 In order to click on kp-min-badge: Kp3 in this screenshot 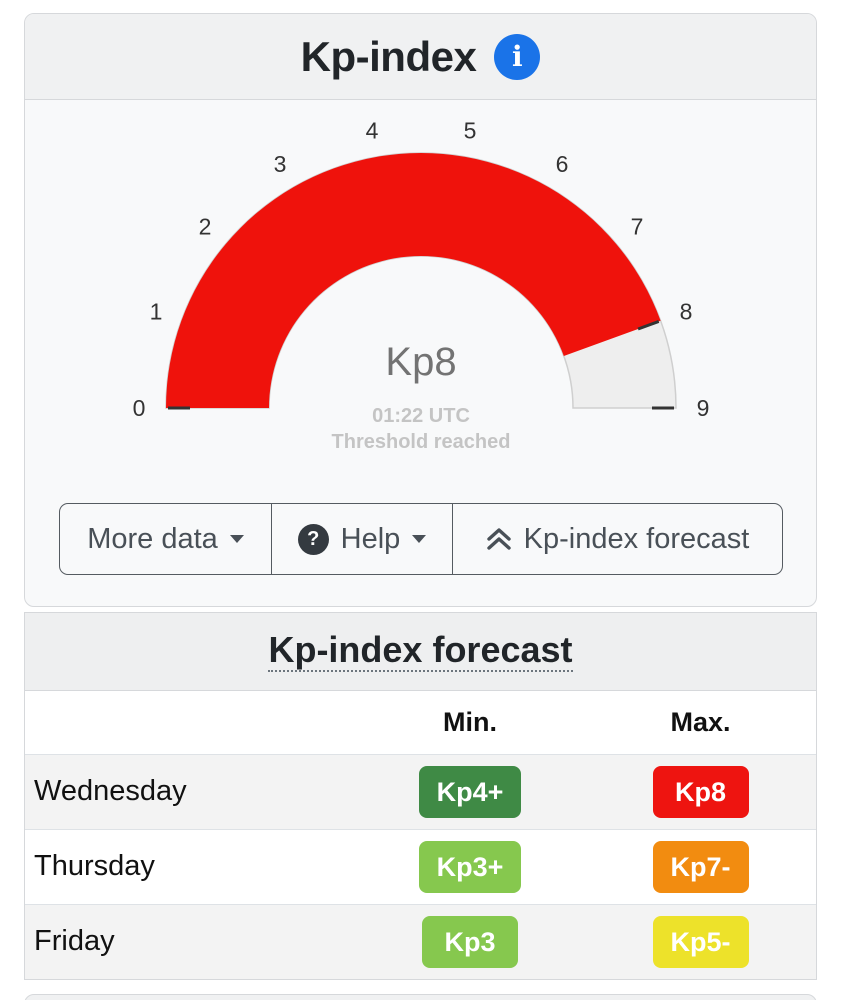, I will do `click(470, 941)`.